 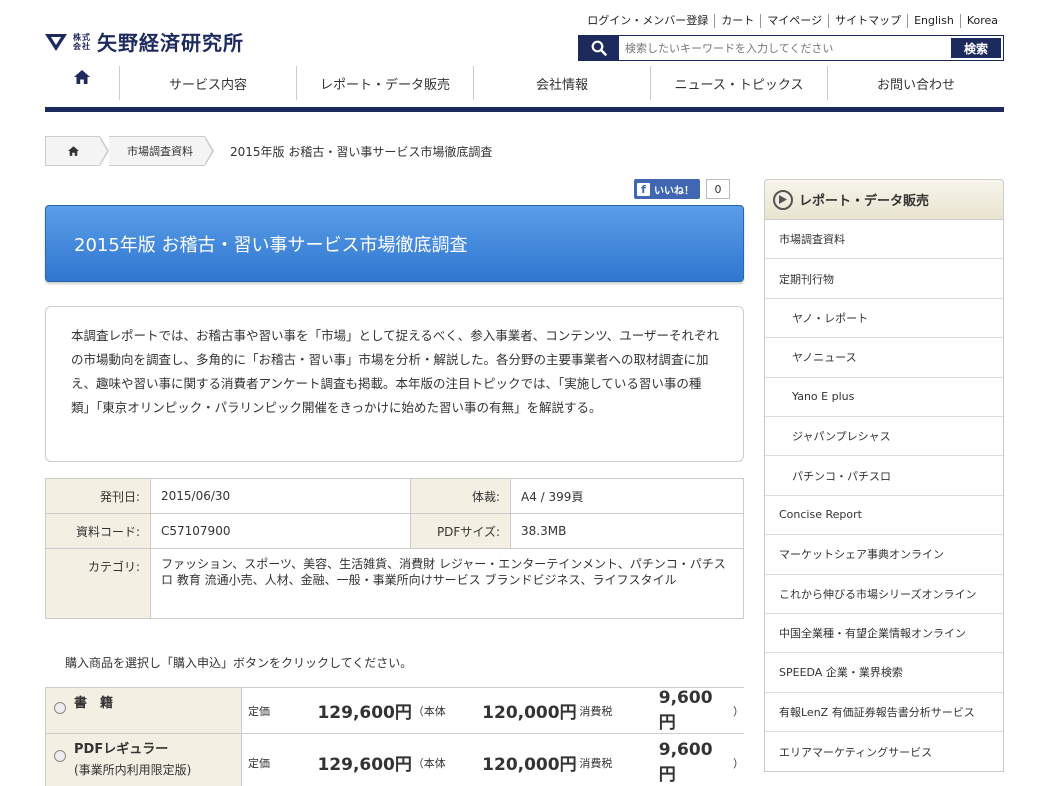 I want to click on top-link-english: English, so click(x=933, y=21).